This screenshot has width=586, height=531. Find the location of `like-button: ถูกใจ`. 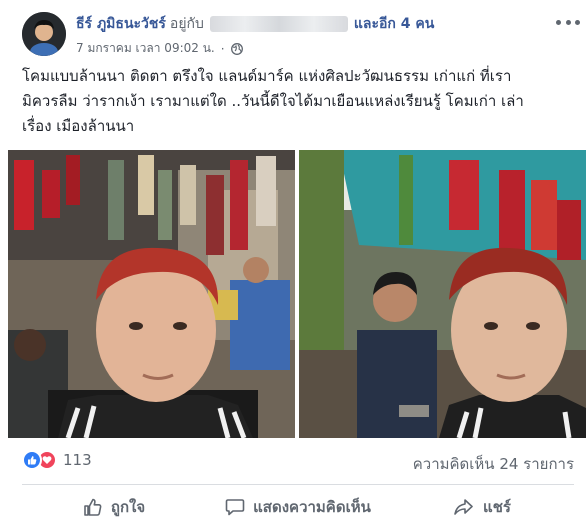

like-button: ถูกใจ is located at coordinates (114, 507).